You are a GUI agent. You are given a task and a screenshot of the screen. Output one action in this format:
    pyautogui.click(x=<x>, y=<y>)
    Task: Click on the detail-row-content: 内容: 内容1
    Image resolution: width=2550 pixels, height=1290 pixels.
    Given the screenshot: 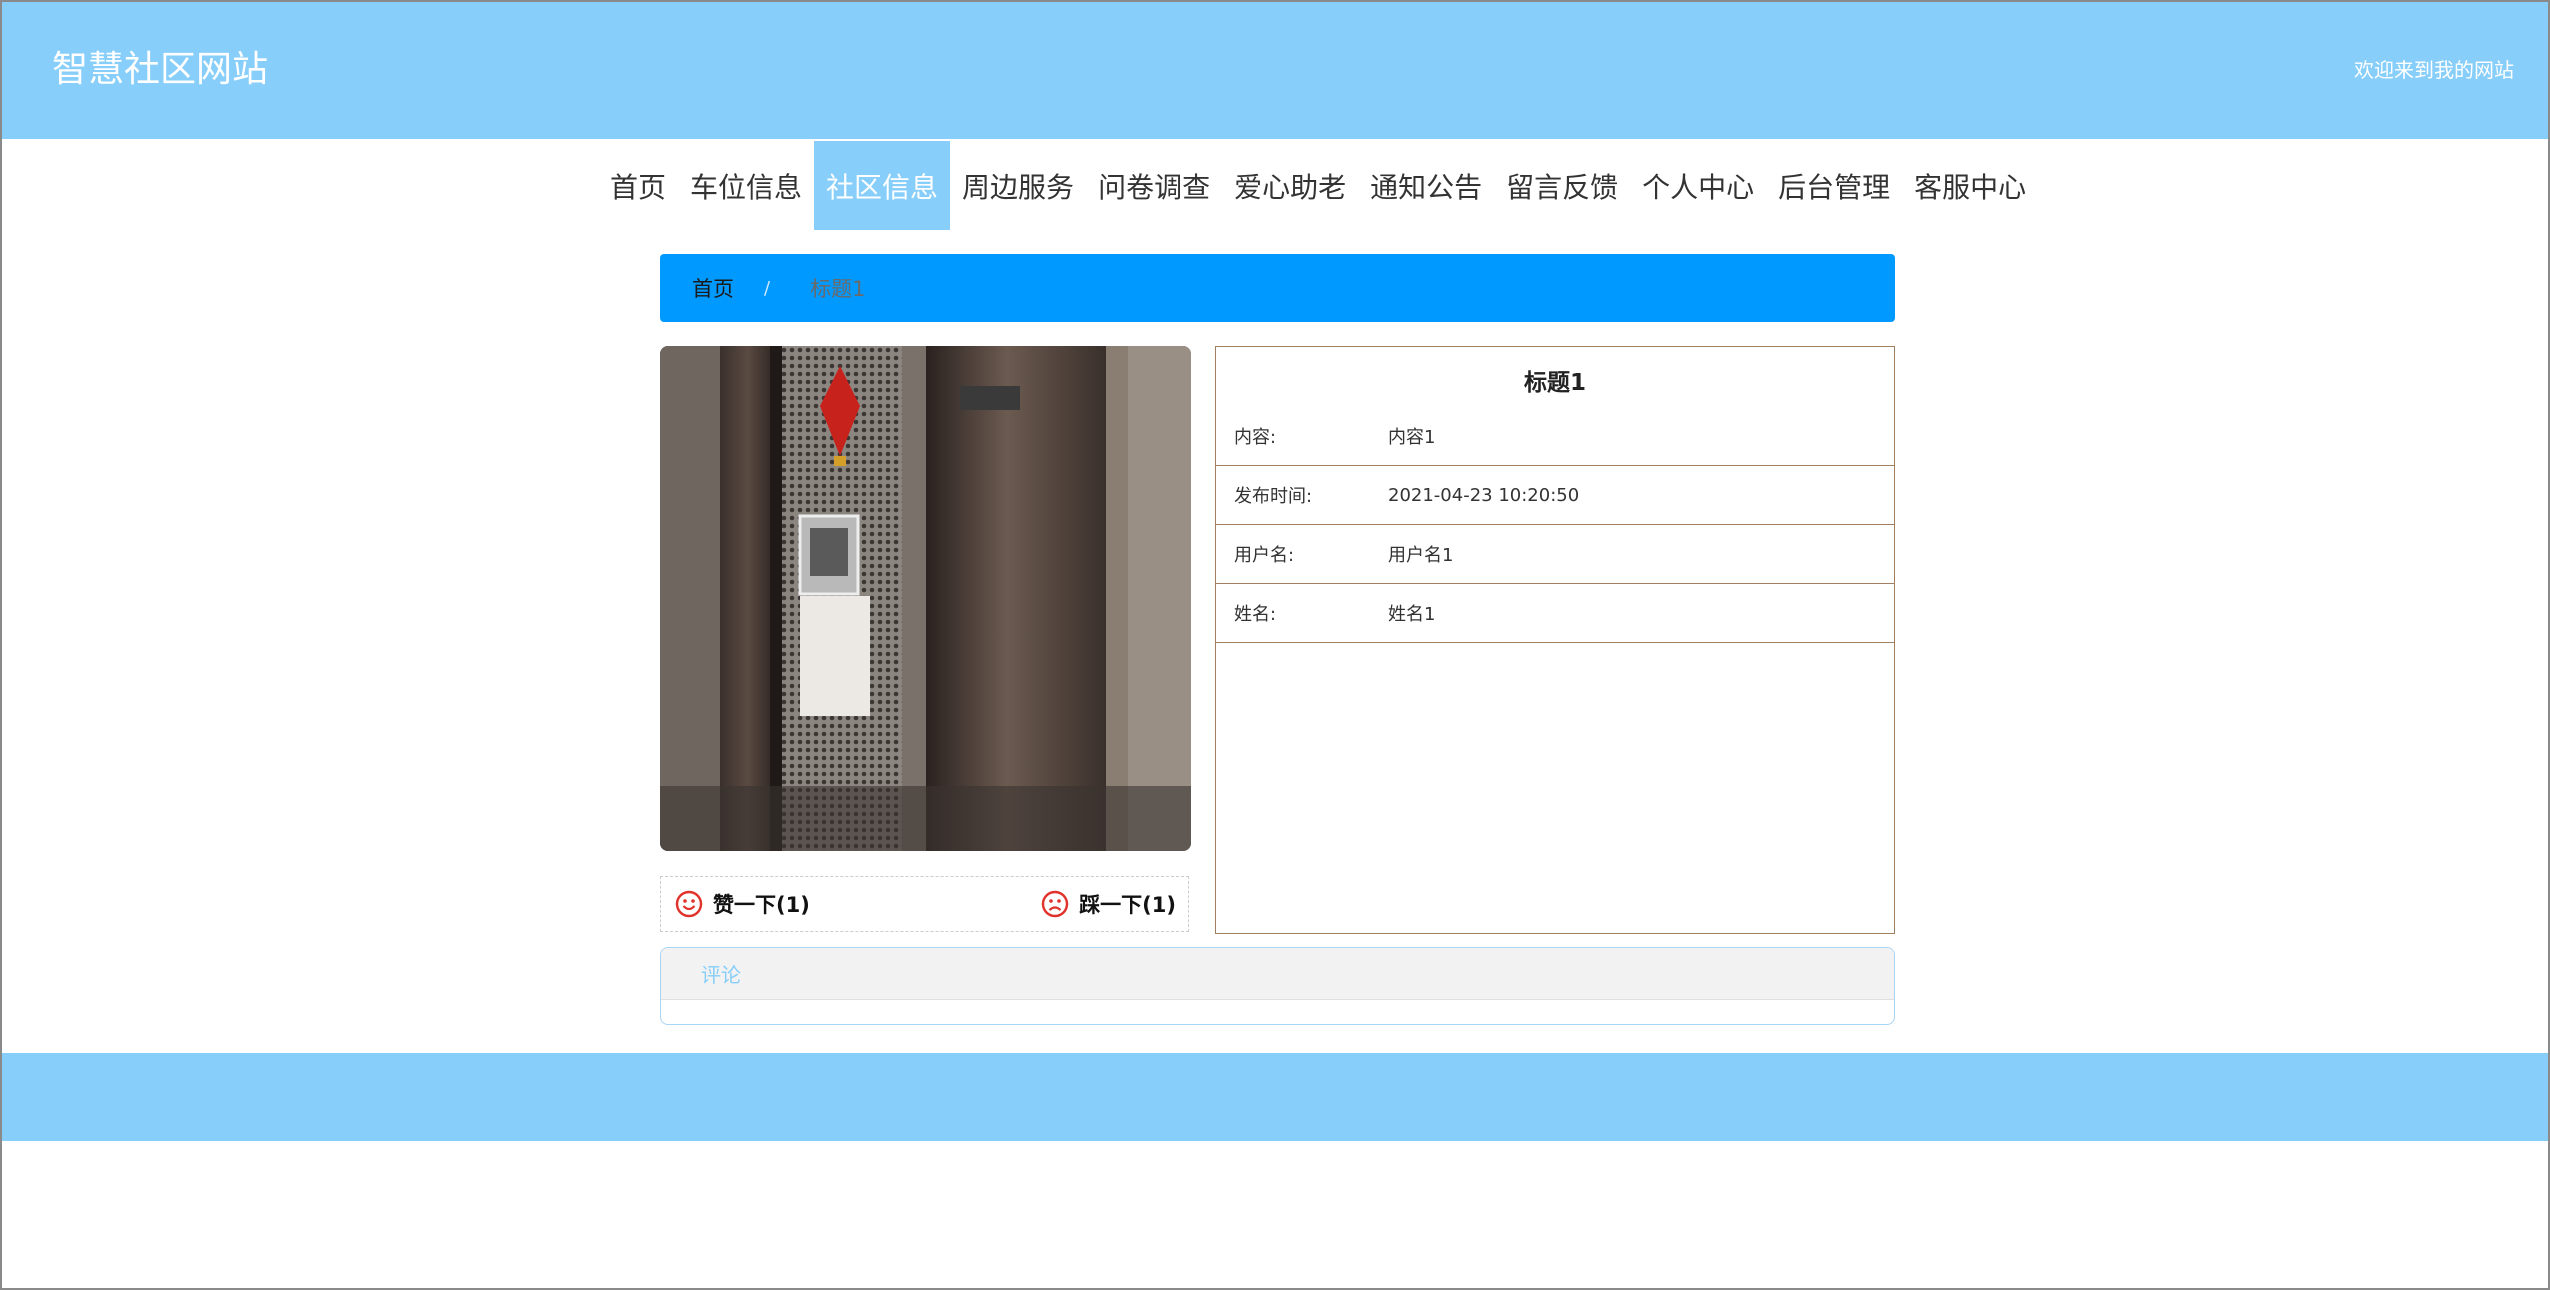 What is the action you would take?
    pyautogui.click(x=1555, y=436)
    